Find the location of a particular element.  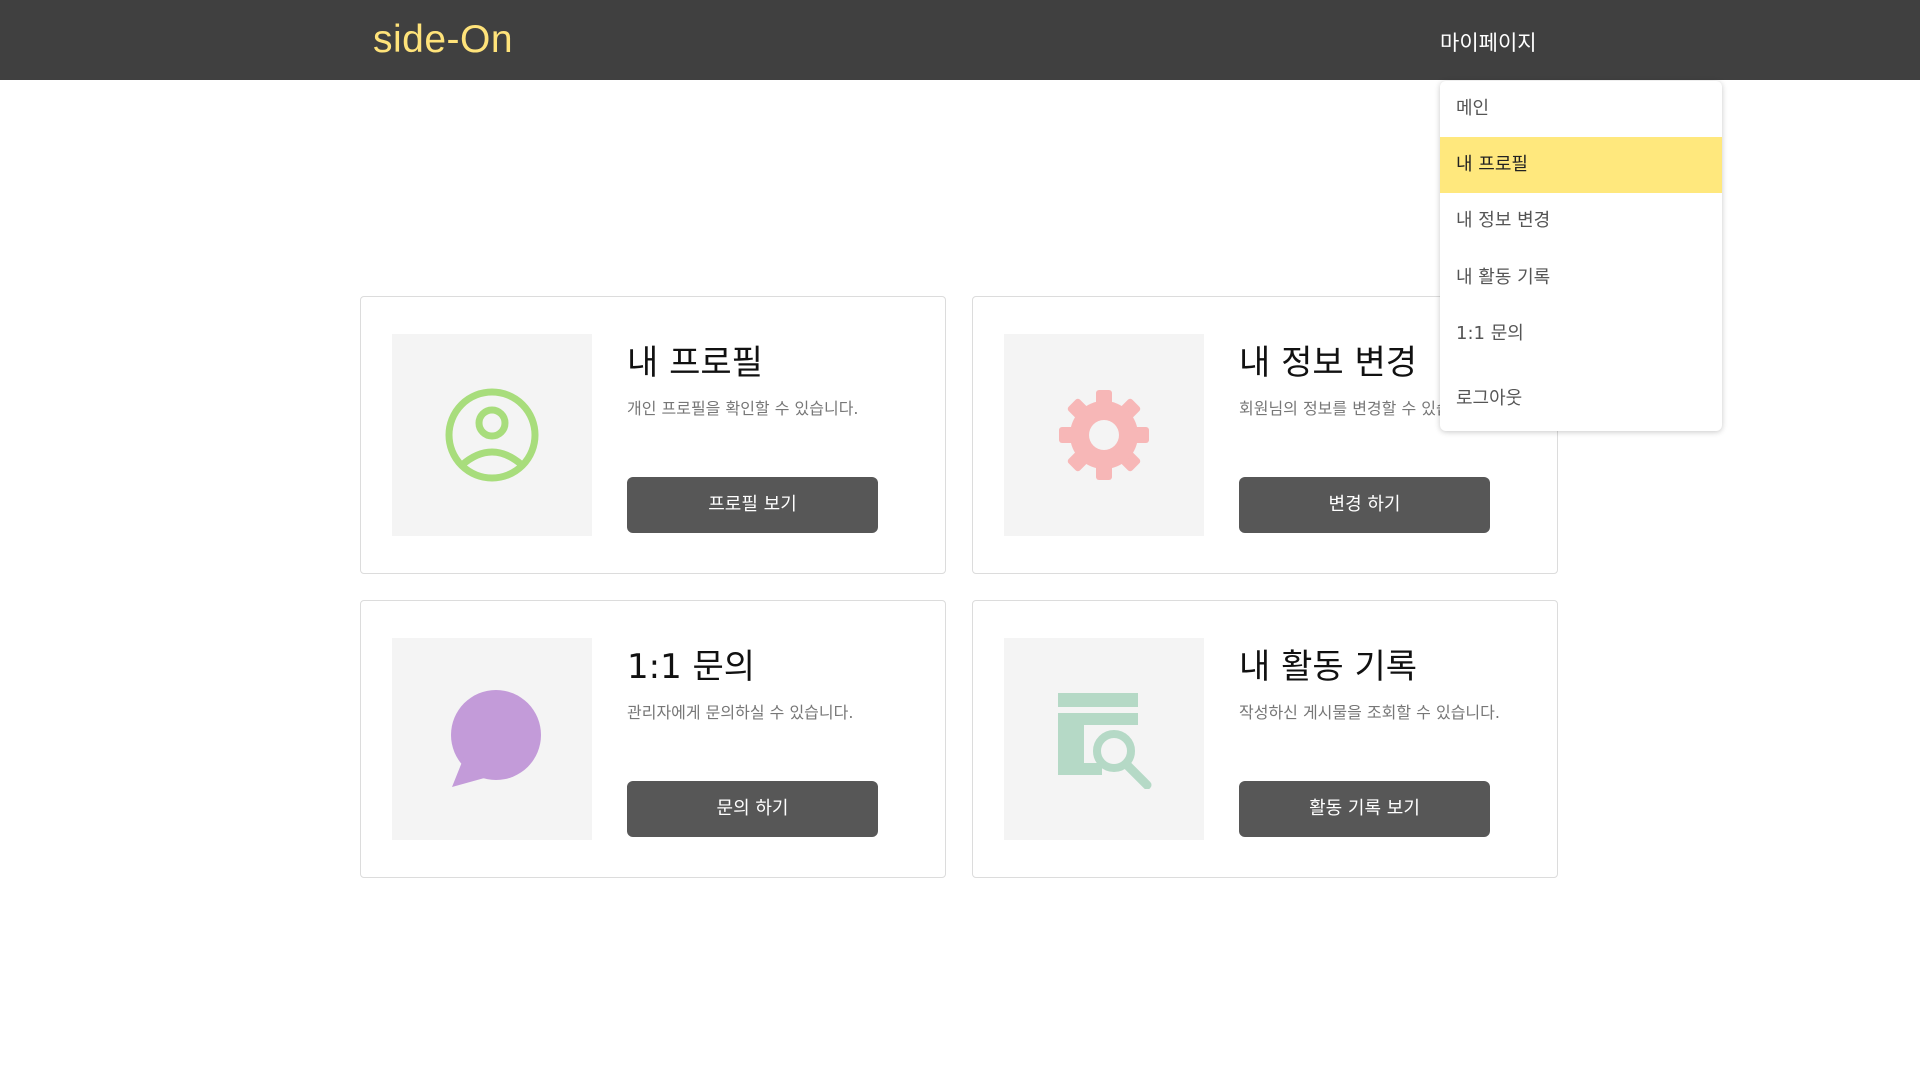

profile-card-thumbnail is located at coordinates (492, 435).